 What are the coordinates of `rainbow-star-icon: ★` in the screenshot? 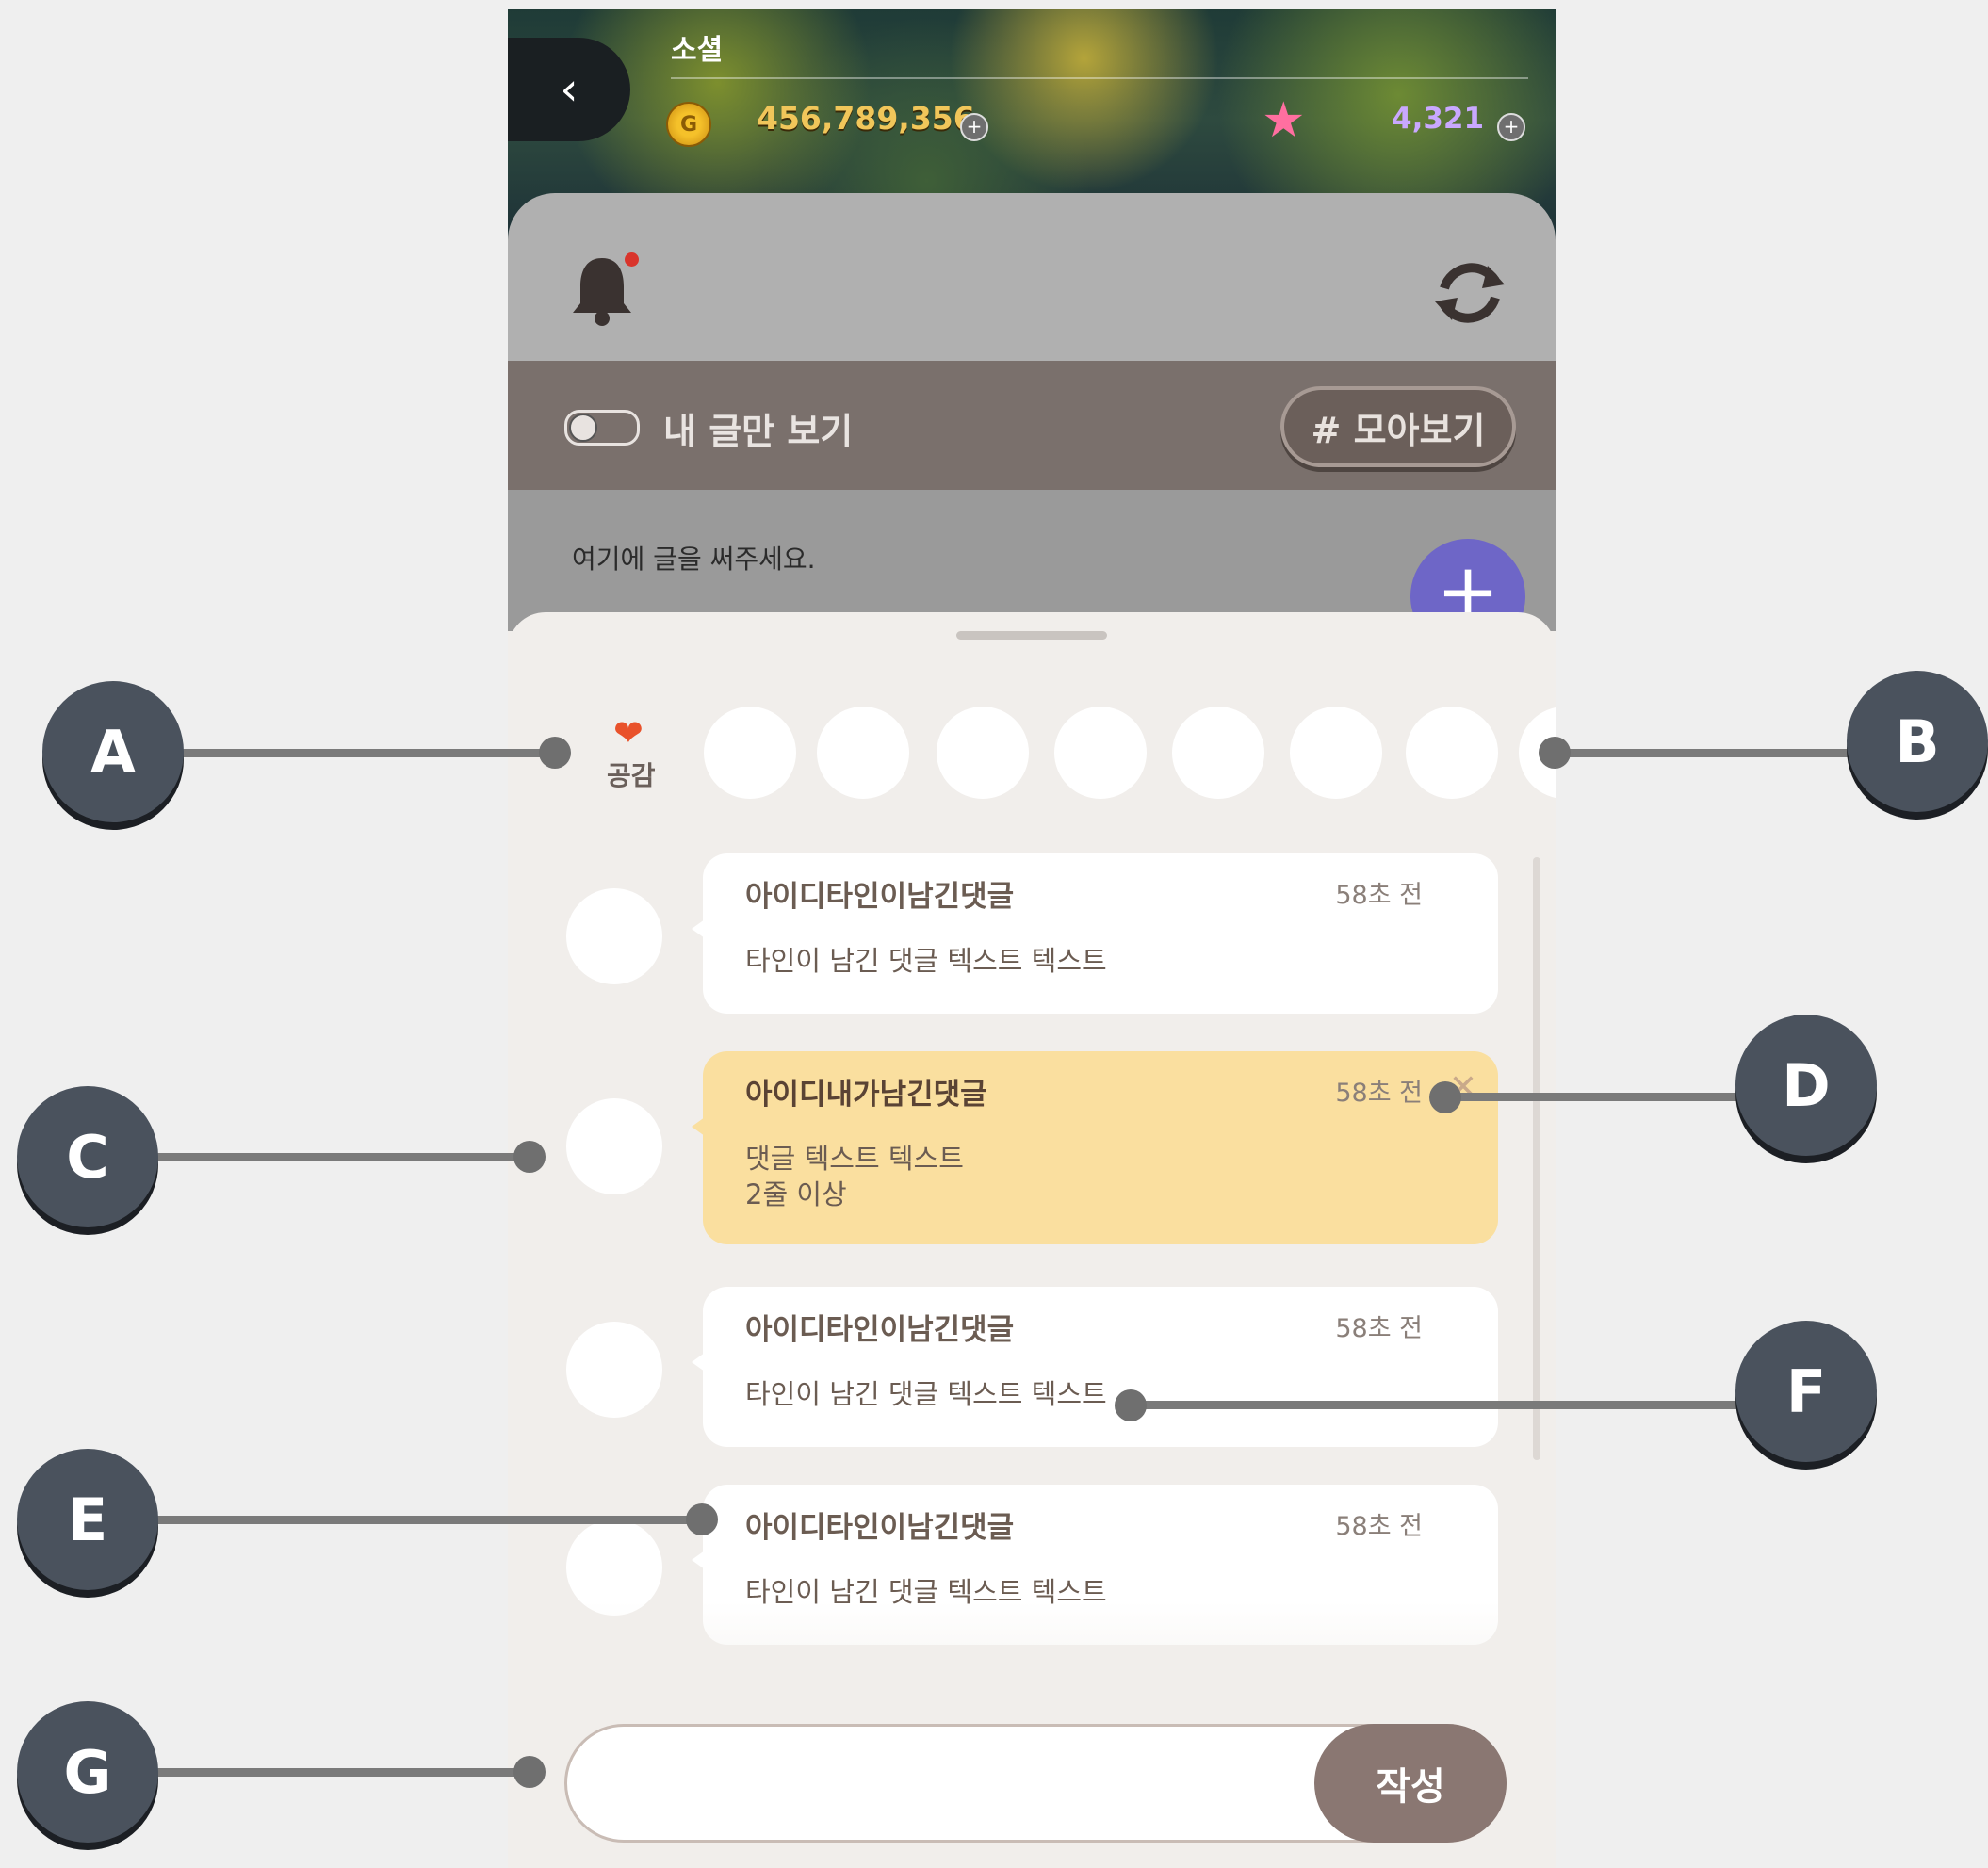 It's located at (1284, 120).